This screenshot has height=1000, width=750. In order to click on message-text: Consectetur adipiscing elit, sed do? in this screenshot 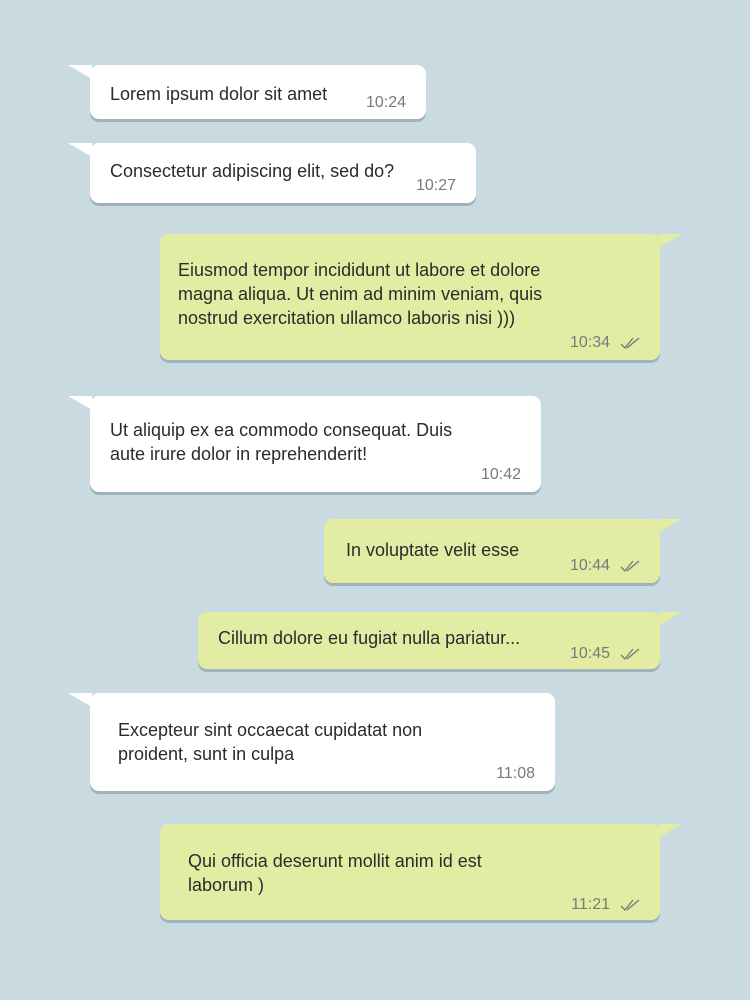, I will do `click(252, 171)`.